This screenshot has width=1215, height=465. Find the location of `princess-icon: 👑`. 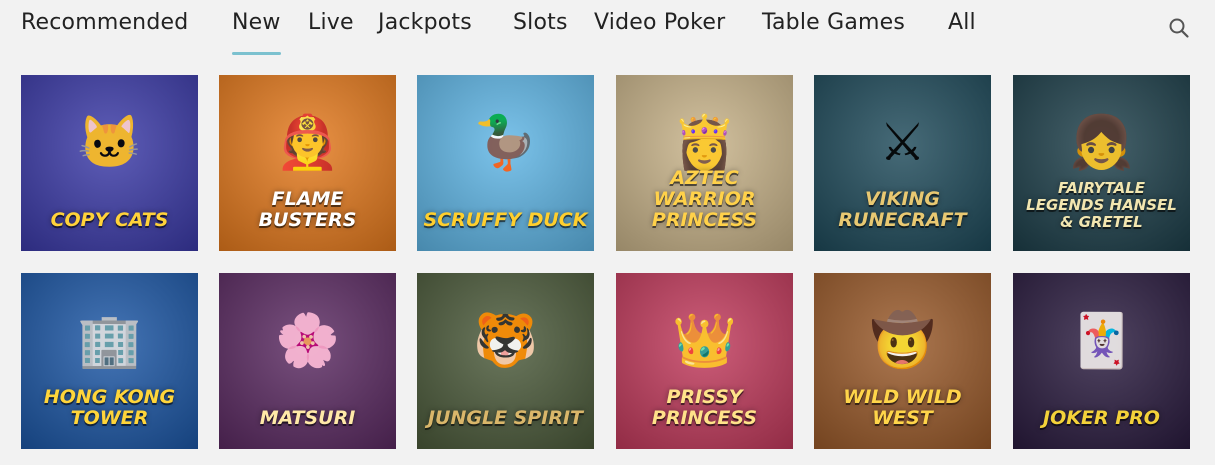

princess-icon: 👑 is located at coordinates (704, 341).